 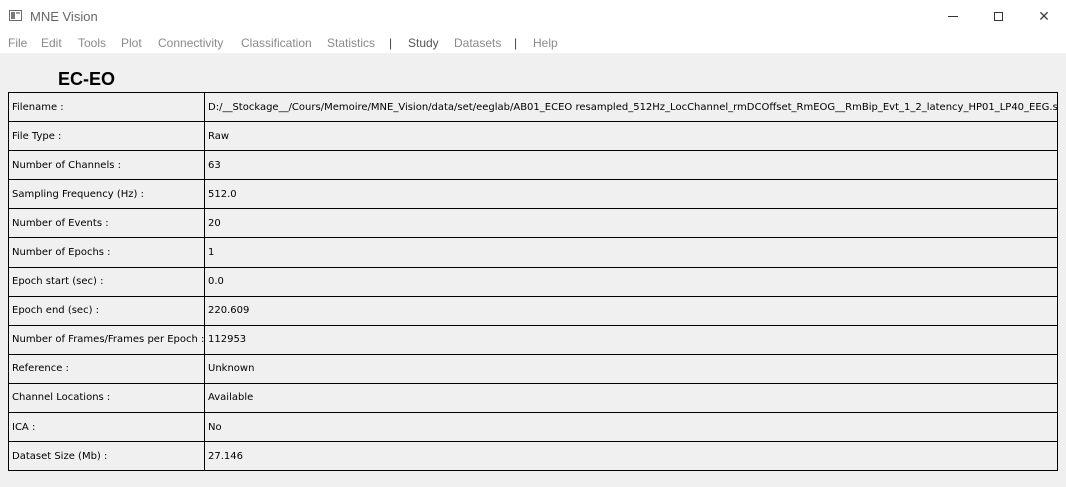 What do you see at coordinates (631, 194) in the screenshot?
I see `sampling-frequency-value: 512.0` at bounding box center [631, 194].